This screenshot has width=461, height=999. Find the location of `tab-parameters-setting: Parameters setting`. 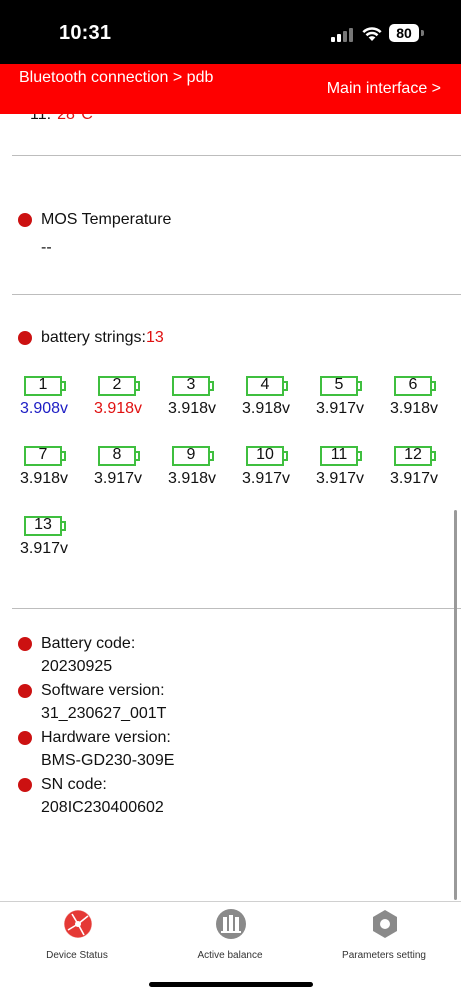

tab-parameters-setting: Parameters setting is located at coordinates (384, 936).